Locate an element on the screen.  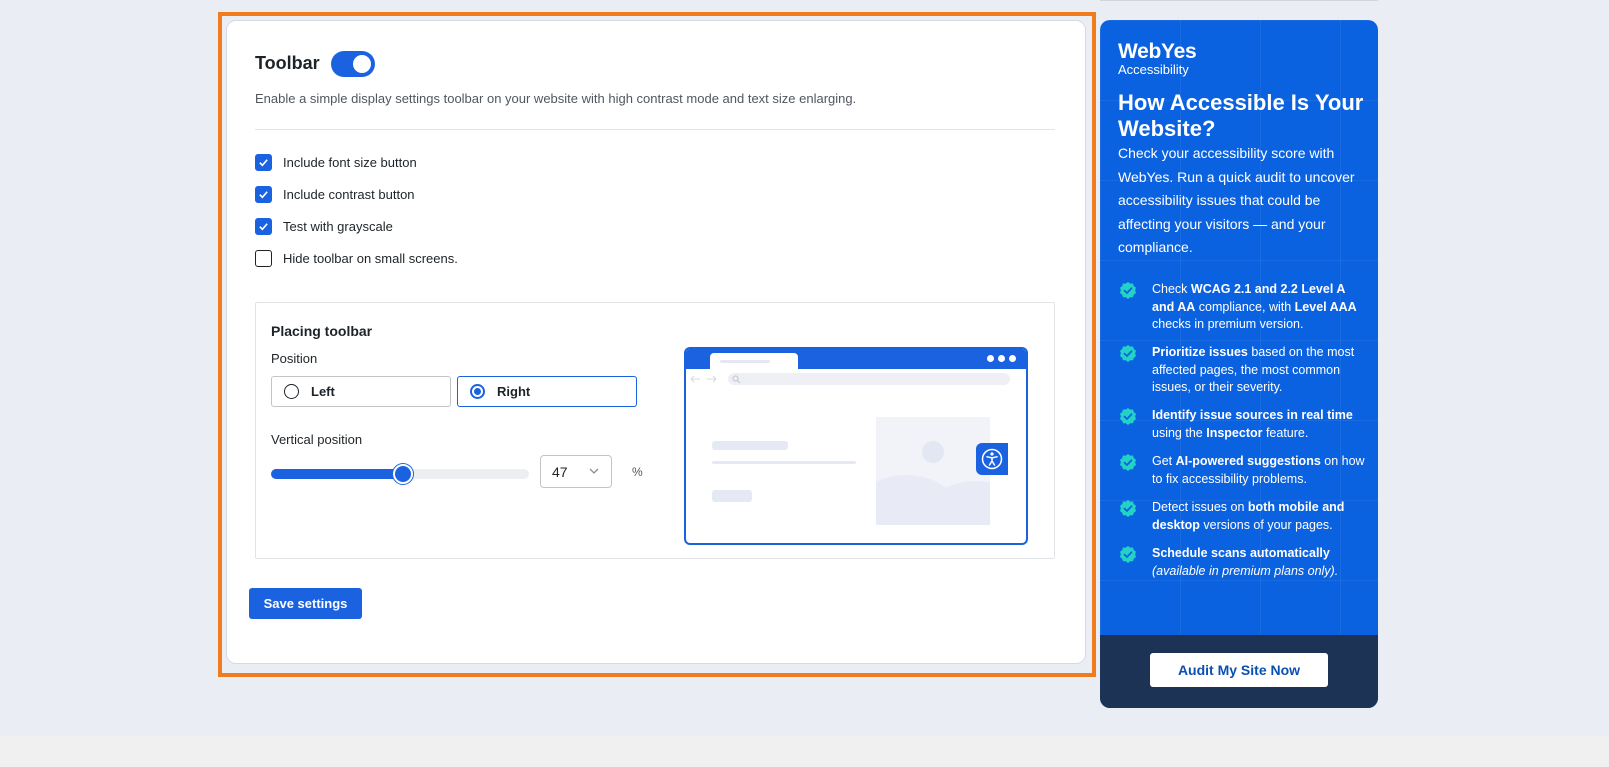
checkbox-font-size is located at coordinates (263, 162).